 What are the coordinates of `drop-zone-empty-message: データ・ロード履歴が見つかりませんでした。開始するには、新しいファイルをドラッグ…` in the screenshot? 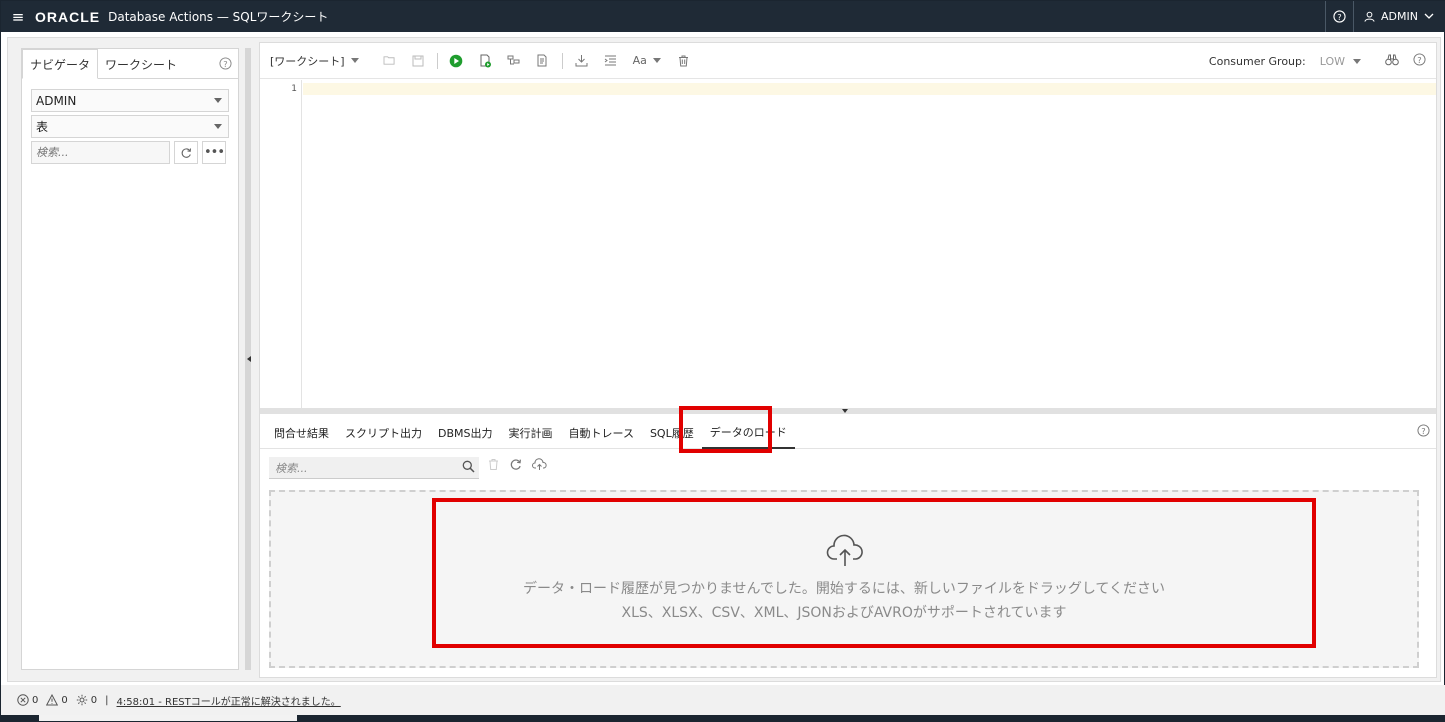 It's located at (844, 589).